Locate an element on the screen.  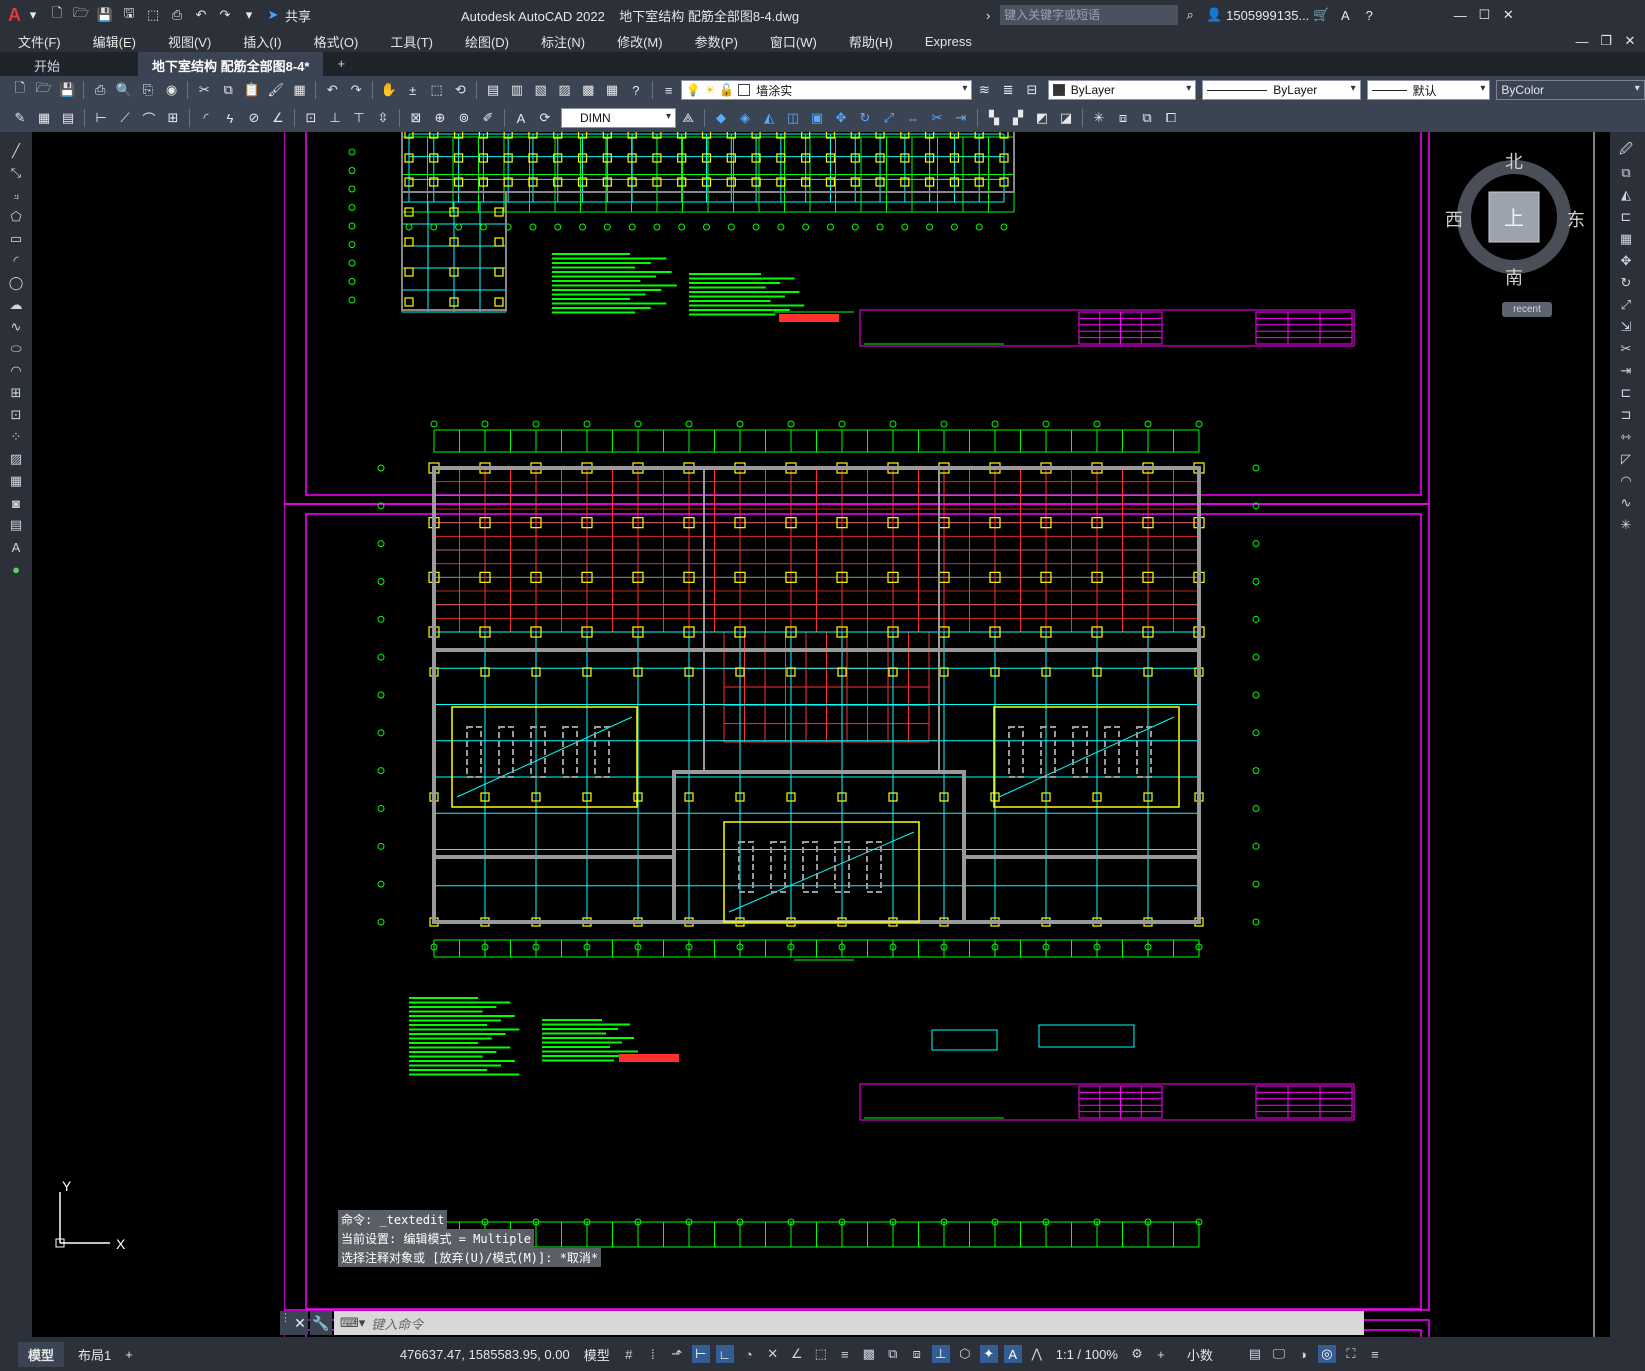
dim-update-icon: ⟳ is located at coordinates (545, 118).